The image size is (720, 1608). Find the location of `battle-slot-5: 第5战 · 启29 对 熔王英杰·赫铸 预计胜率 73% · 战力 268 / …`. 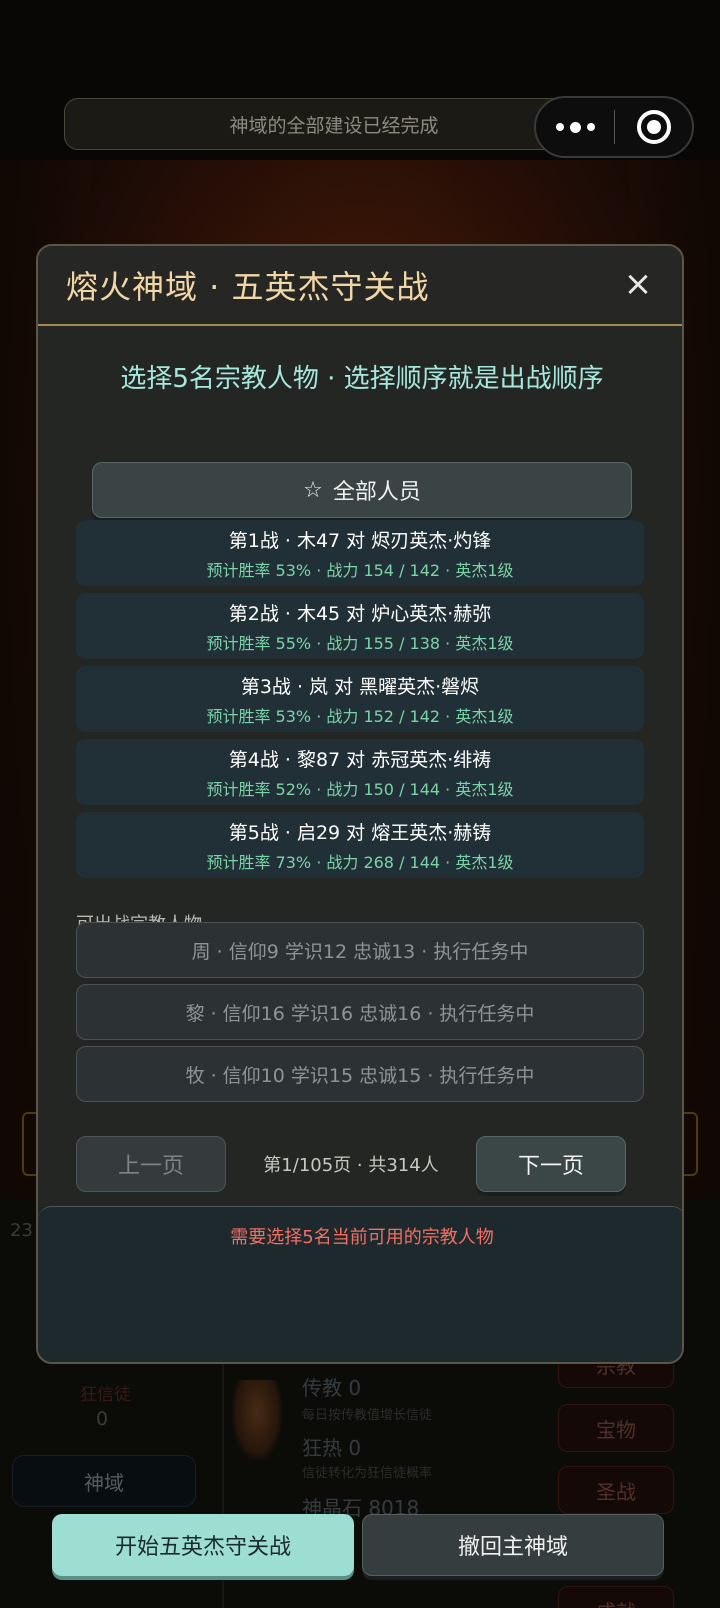

battle-slot-5: 第5战 · 启29 对 熔王英杰·赫铸 预计胜率 73% · 战力 268 / … is located at coordinates (360, 845).